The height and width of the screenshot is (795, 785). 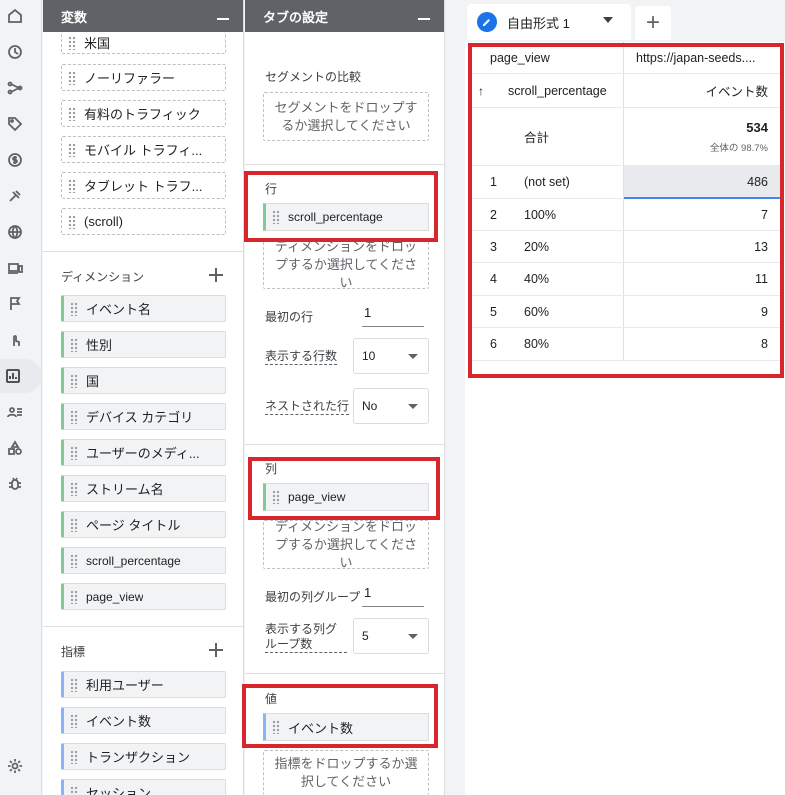 What do you see at coordinates (143, 524) in the screenshot?
I see `dimension-chip: ページ タイトル` at bounding box center [143, 524].